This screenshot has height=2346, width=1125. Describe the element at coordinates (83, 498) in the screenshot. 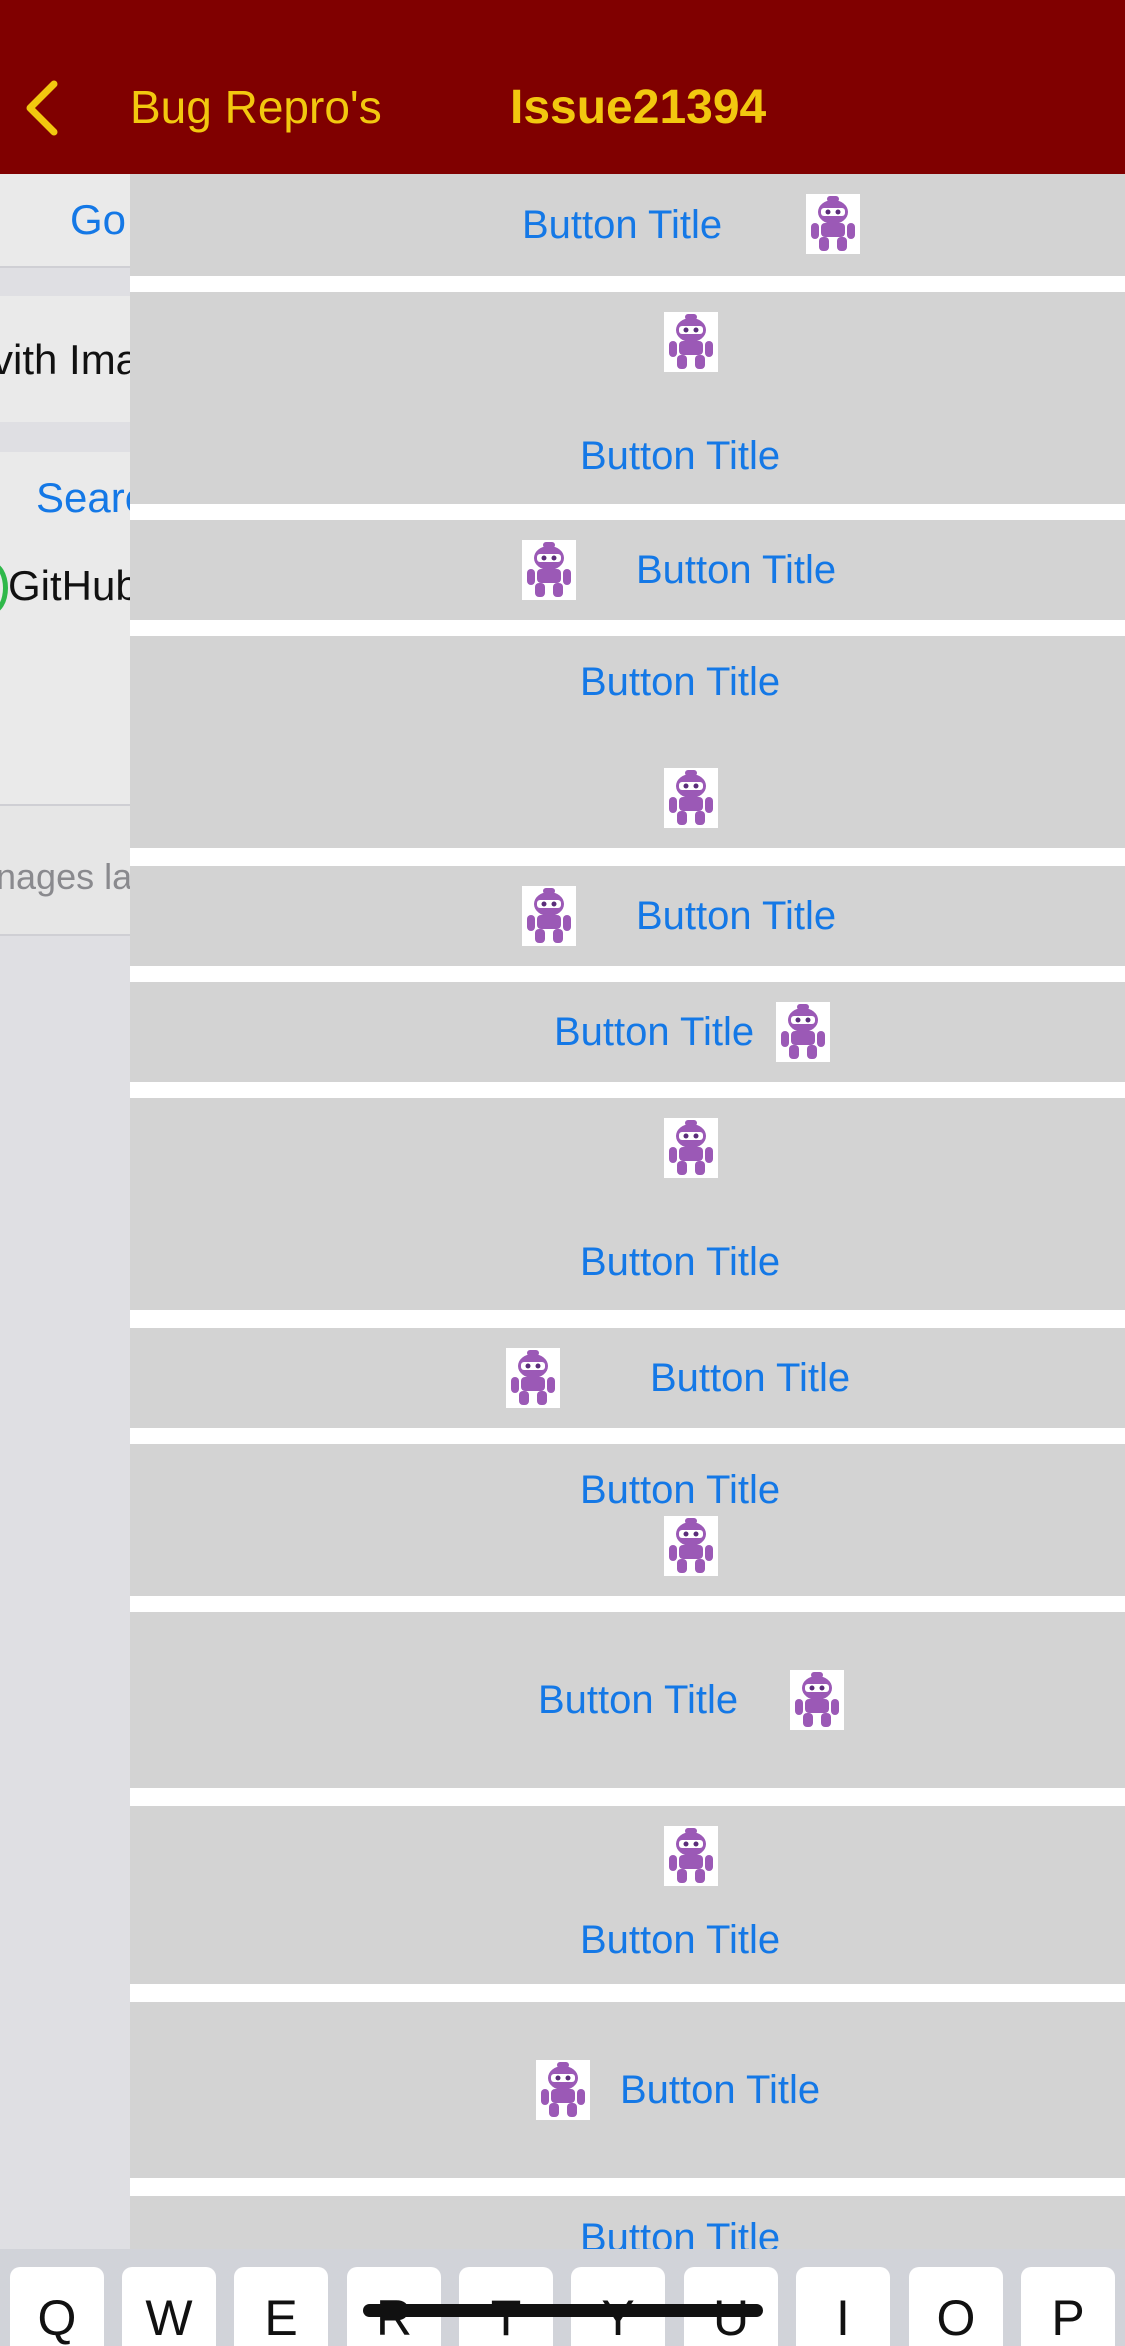

I see `search-link: Searc` at that location.